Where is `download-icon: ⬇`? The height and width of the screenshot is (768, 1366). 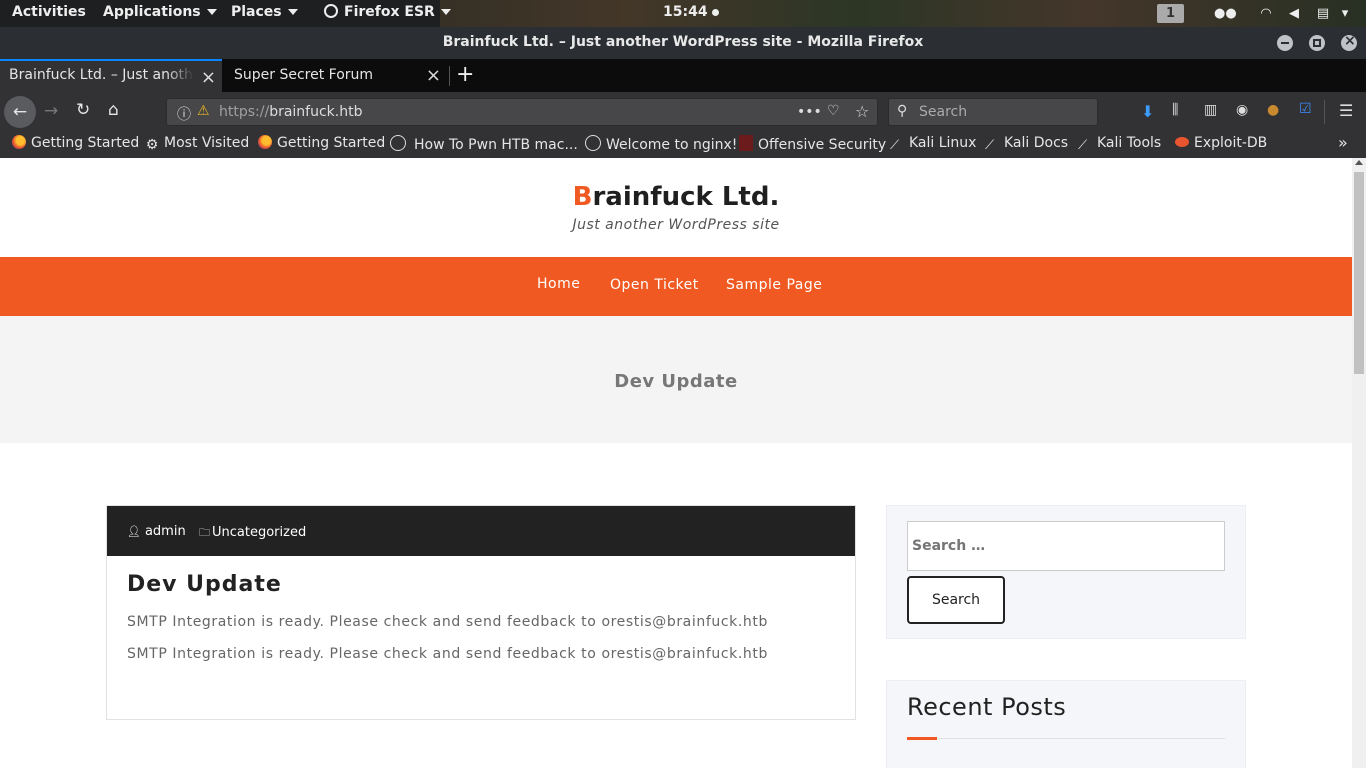 download-icon: ⬇ is located at coordinates (1147, 111).